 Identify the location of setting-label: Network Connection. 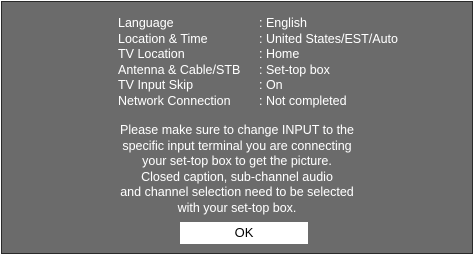
(174, 100).